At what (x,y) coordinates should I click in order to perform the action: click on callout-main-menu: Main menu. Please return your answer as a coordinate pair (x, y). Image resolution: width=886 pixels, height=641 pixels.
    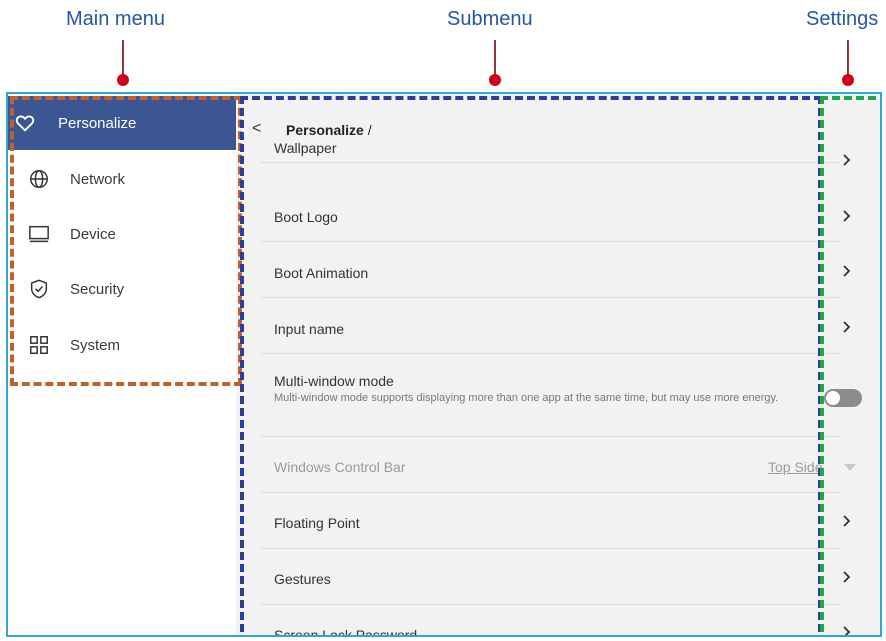
    Looking at the image, I should click on (115, 19).